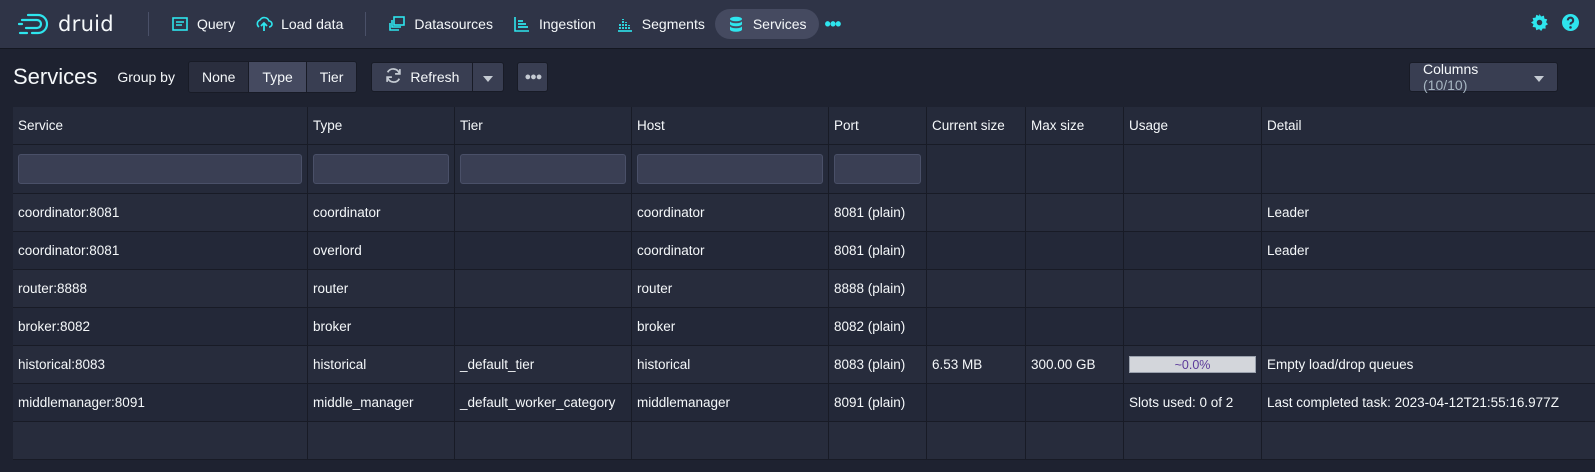  I want to click on cell-port: 8888 (plain), so click(878, 288).